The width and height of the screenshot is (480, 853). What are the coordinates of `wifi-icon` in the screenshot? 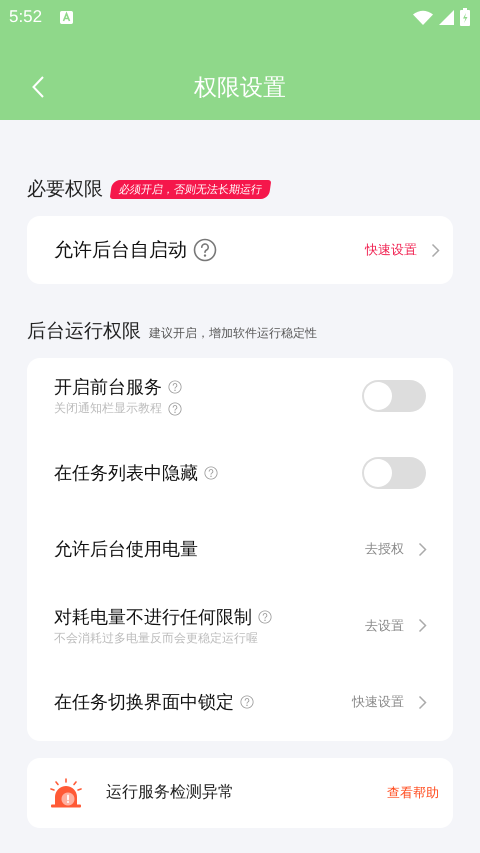 It's located at (423, 17).